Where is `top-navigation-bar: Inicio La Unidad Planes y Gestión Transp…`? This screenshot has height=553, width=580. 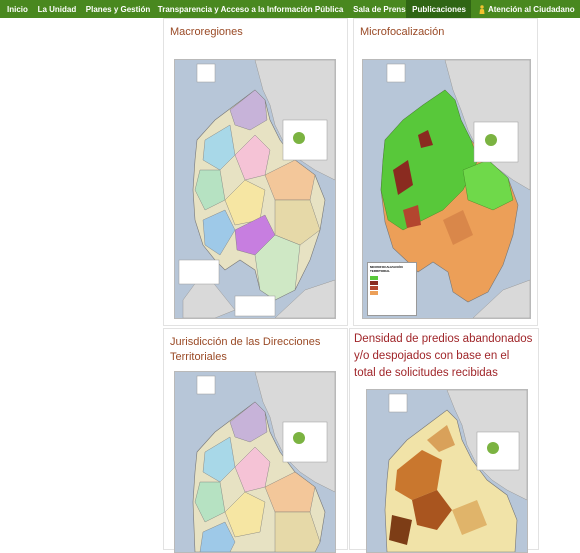 top-navigation-bar: Inicio La Unidad Planes y Gestión Transp… is located at coordinates (290, 9).